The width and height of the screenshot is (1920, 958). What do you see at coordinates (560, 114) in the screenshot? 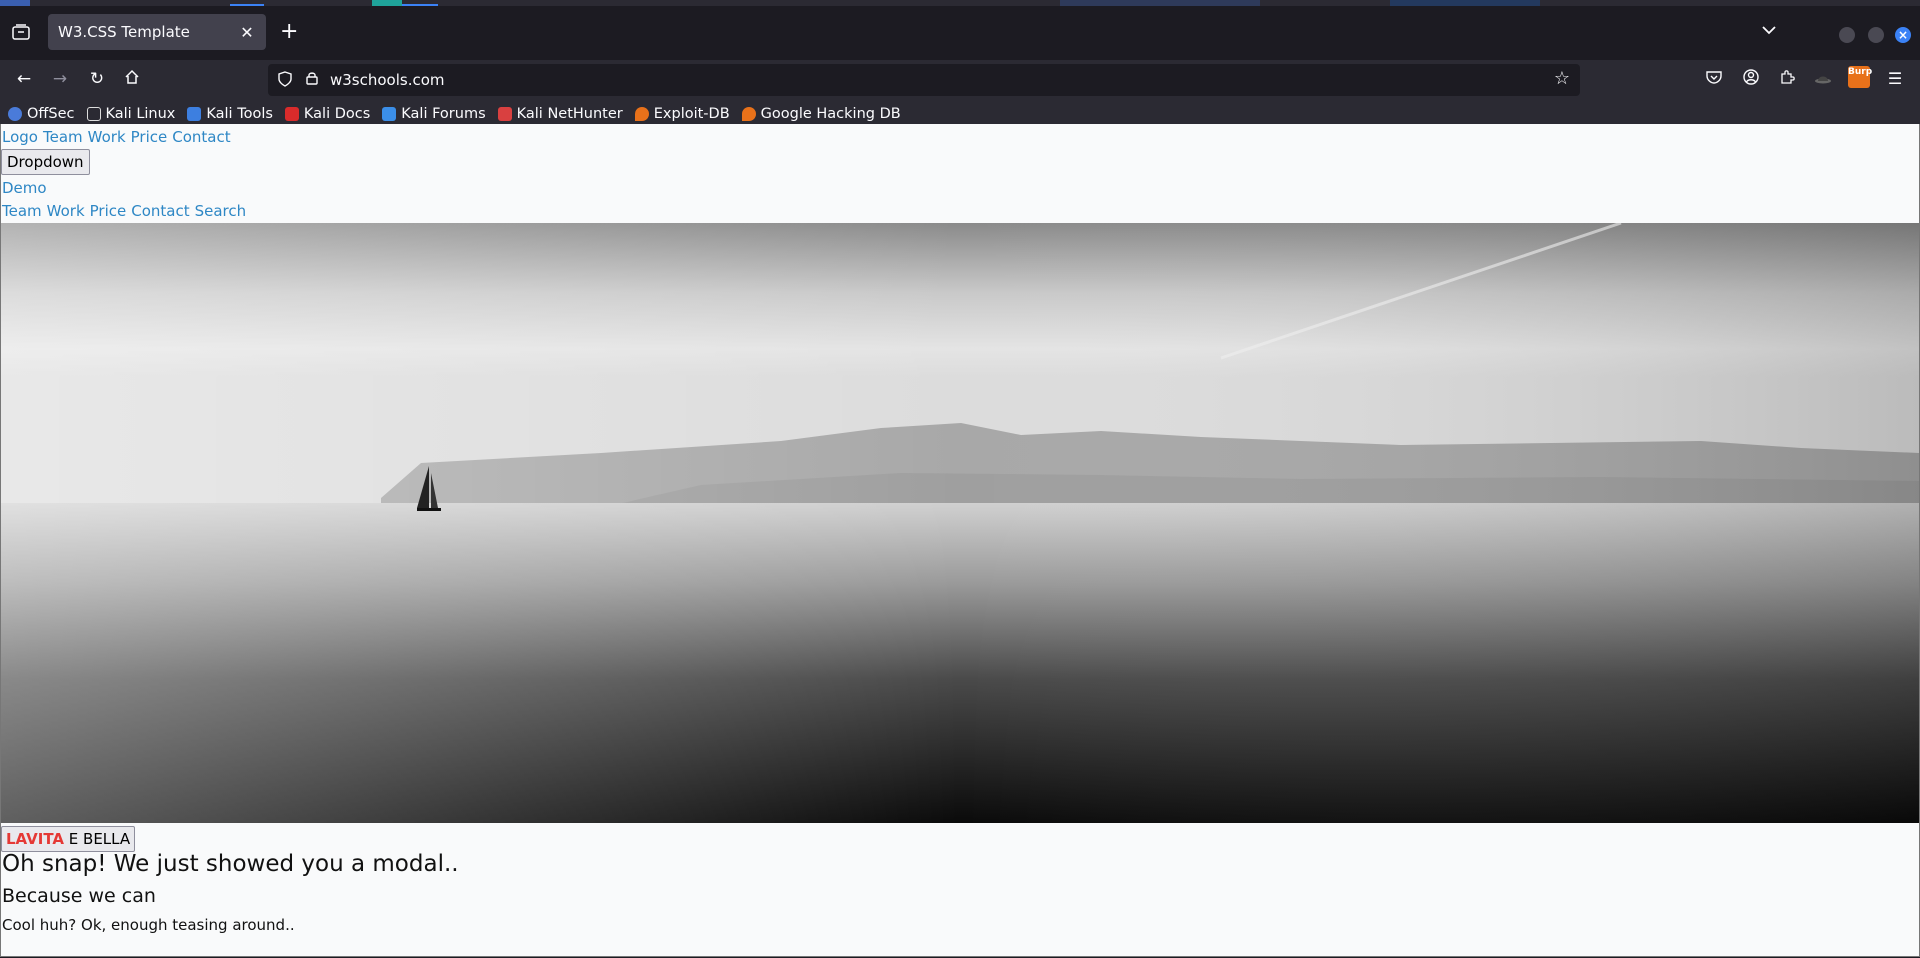
I see `bookmark-kali-nethunter: Kali NetHunter` at bounding box center [560, 114].